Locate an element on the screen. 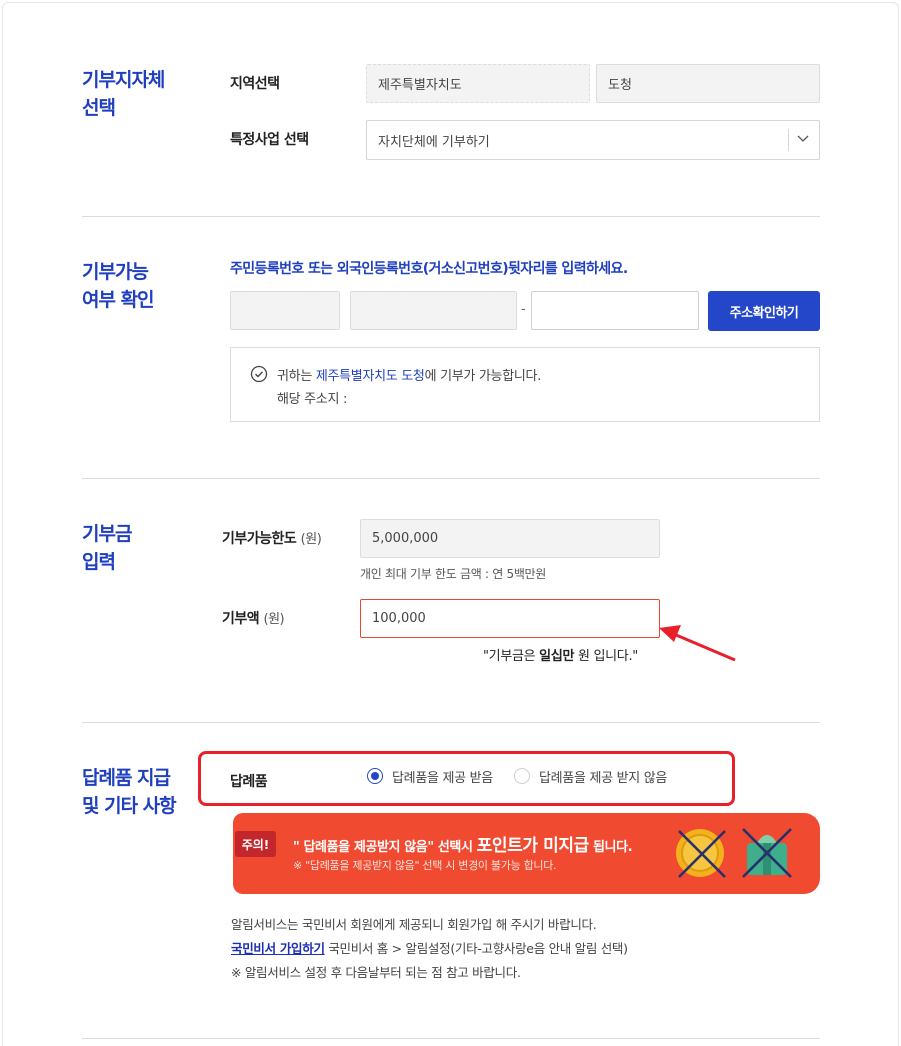  gift-label: 답례품 is located at coordinates (249, 782).